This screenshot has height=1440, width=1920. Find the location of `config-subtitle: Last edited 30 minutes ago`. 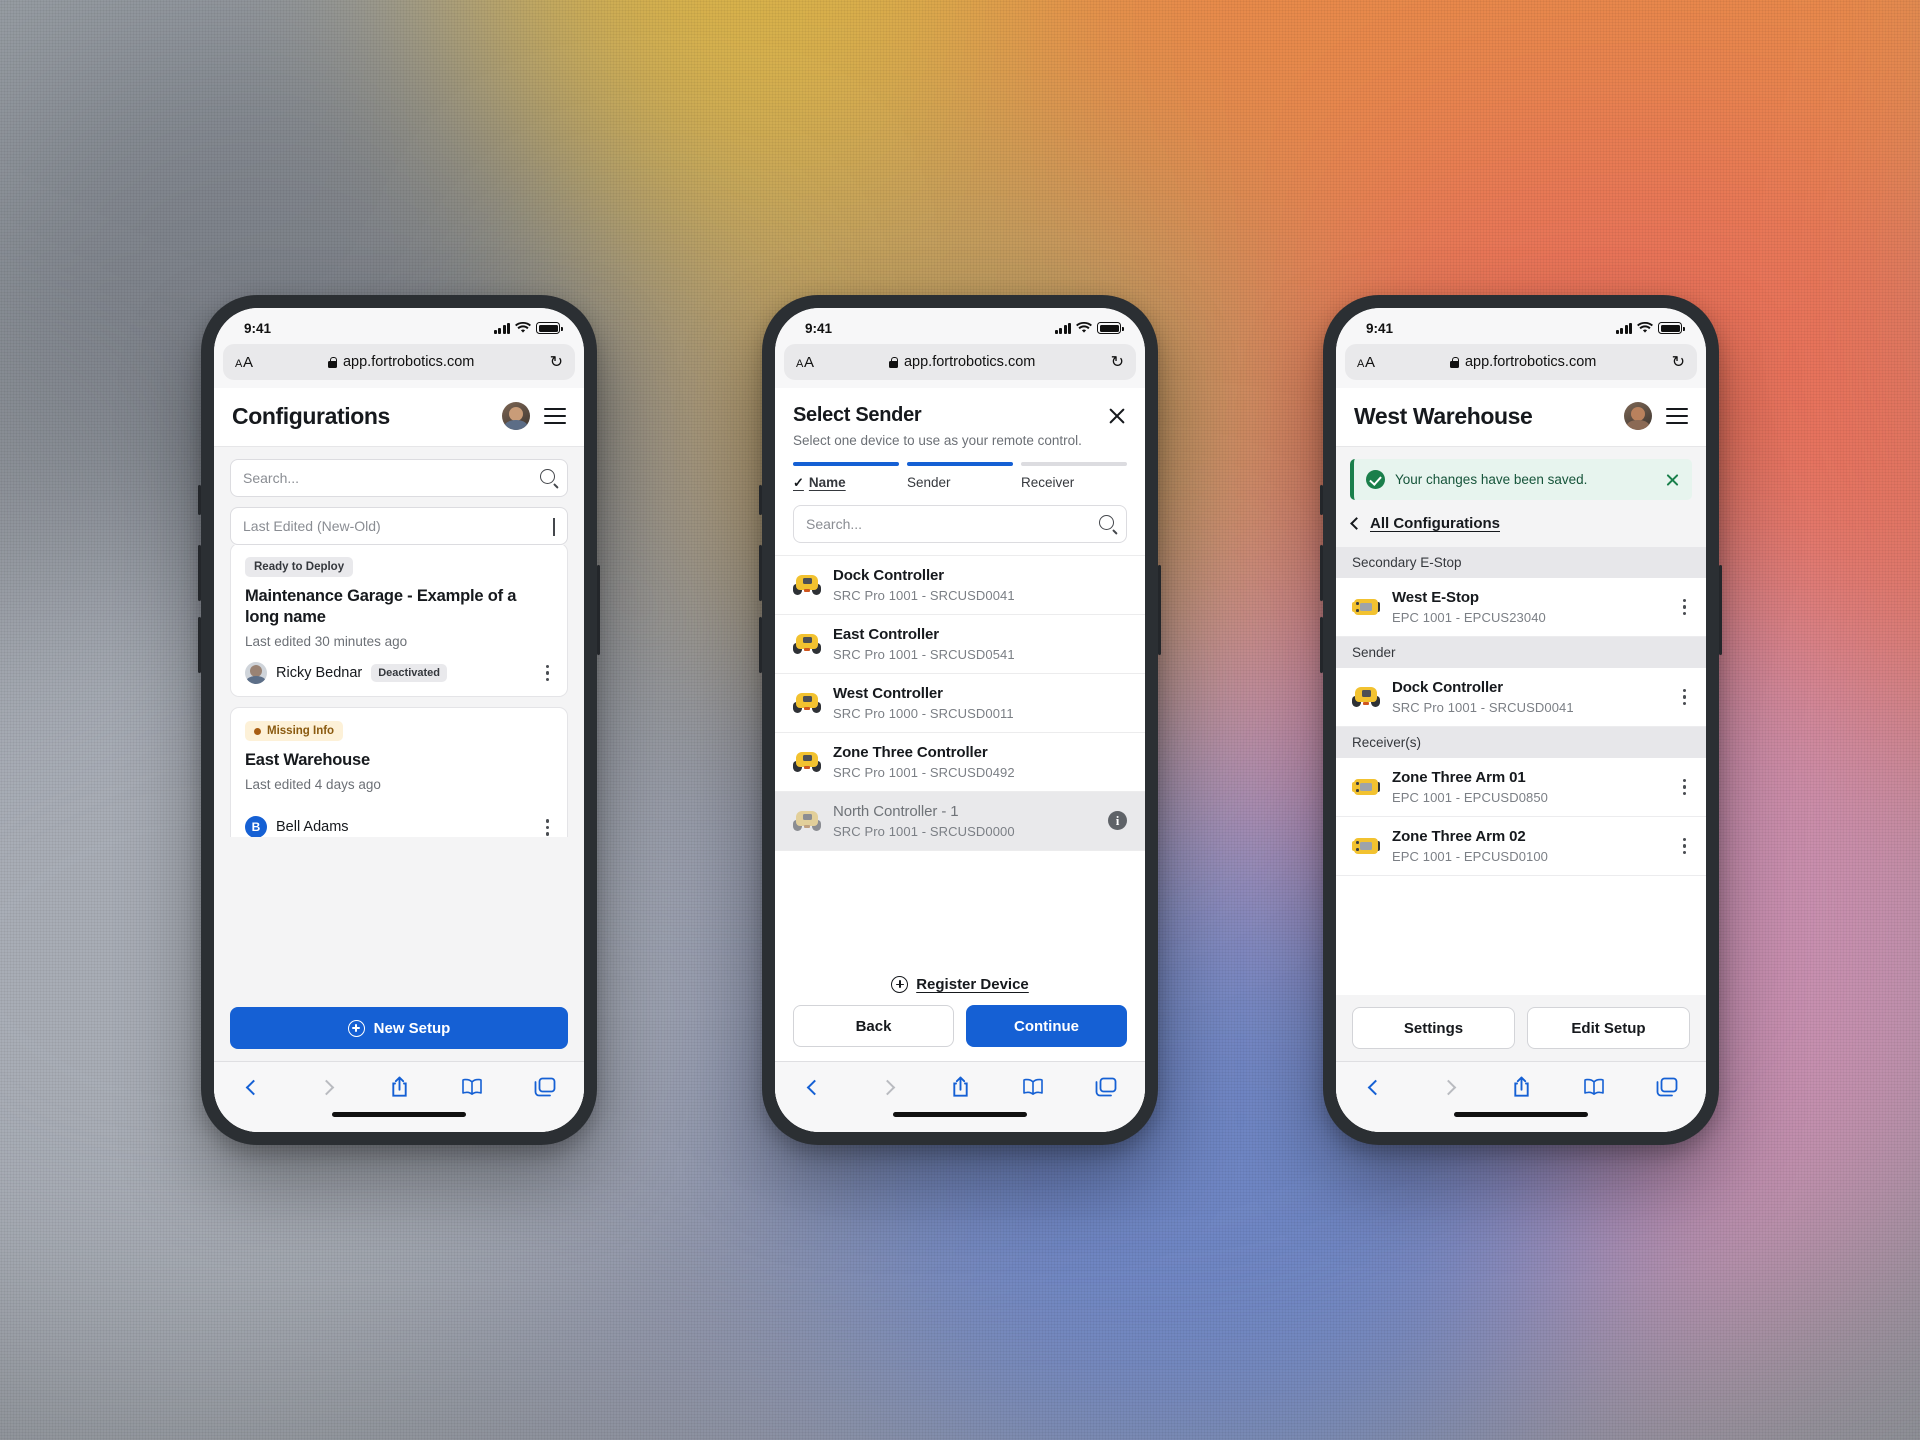

config-subtitle: Last edited 30 minutes ago is located at coordinates (326, 642).